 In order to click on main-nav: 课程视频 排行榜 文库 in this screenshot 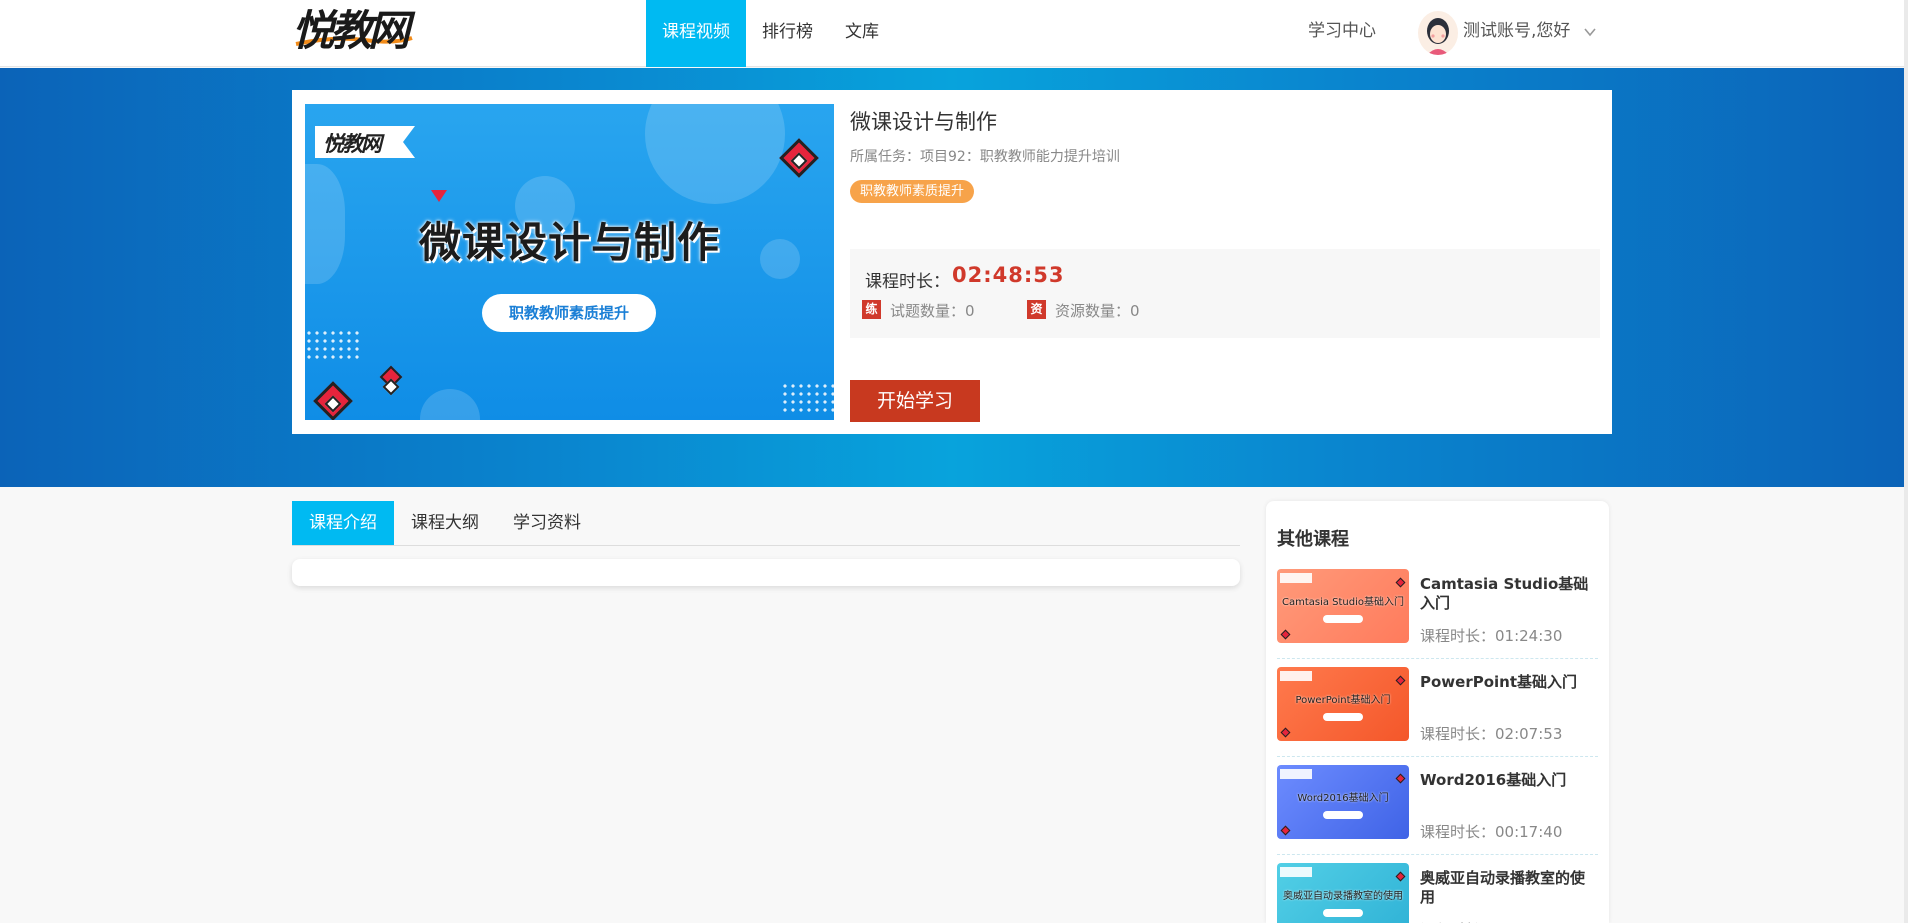, I will do `click(770, 33)`.